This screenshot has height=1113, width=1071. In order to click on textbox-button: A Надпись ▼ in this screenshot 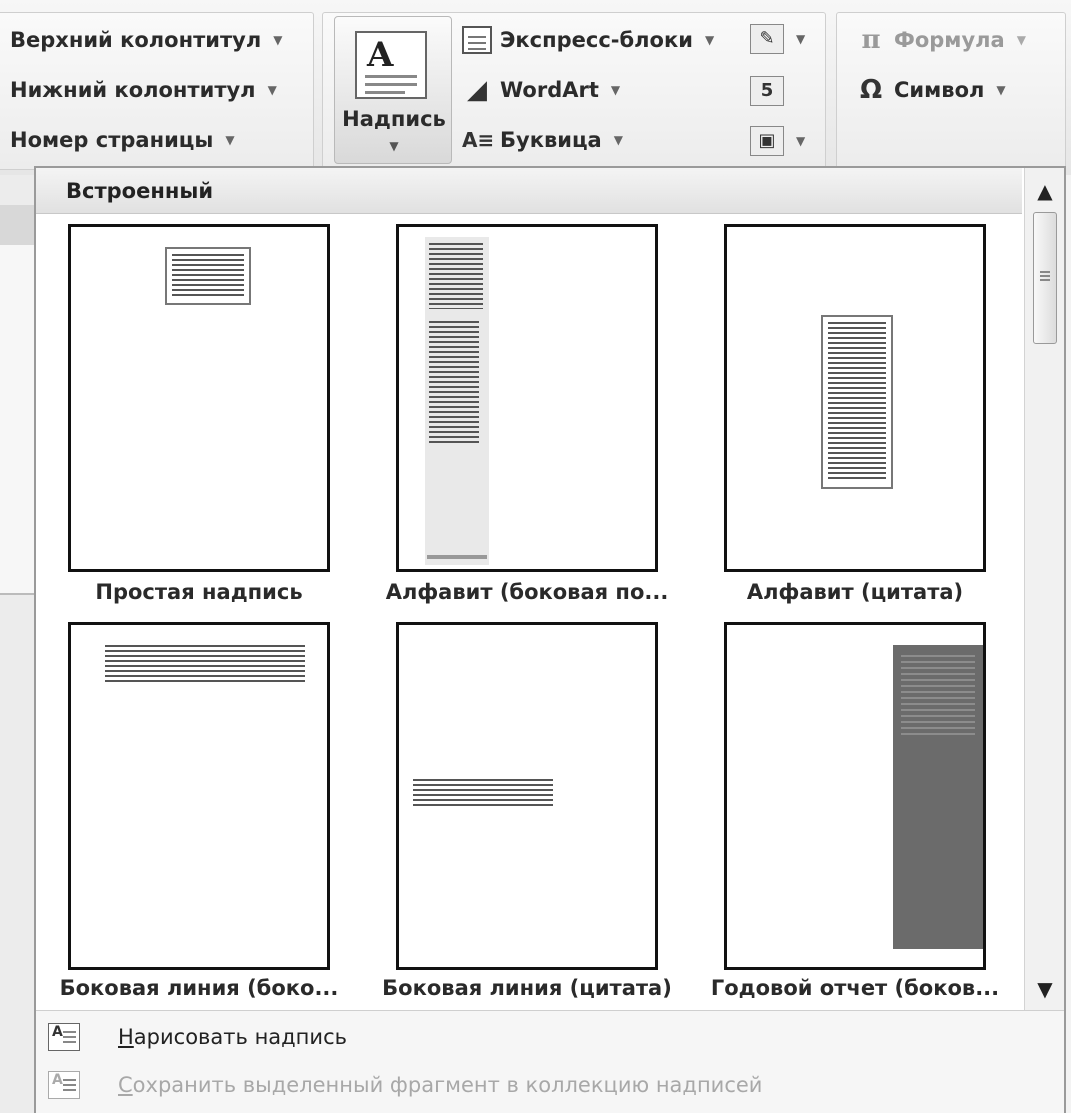, I will do `click(393, 90)`.